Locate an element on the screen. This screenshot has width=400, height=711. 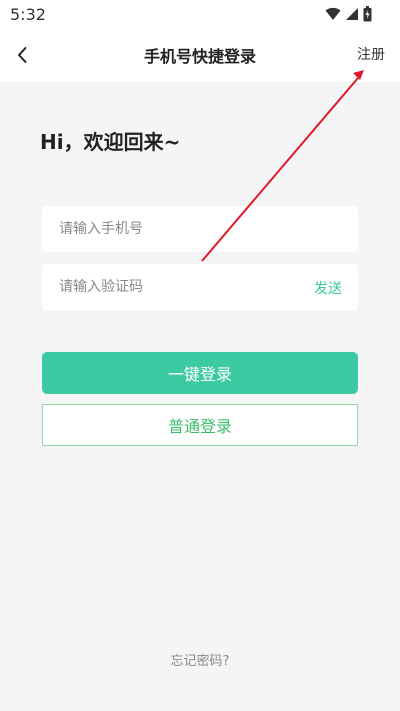
code-input-box: 发送 is located at coordinates (200, 287).